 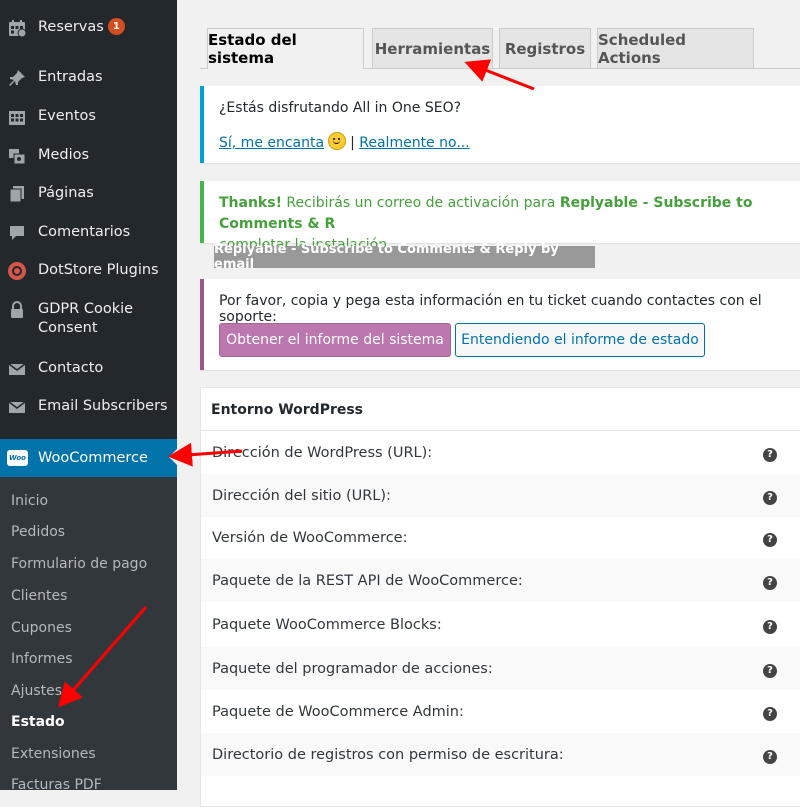 What do you see at coordinates (420, 203) in the screenshot?
I see `thanks-text: Recibirás un correo de activación para` at bounding box center [420, 203].